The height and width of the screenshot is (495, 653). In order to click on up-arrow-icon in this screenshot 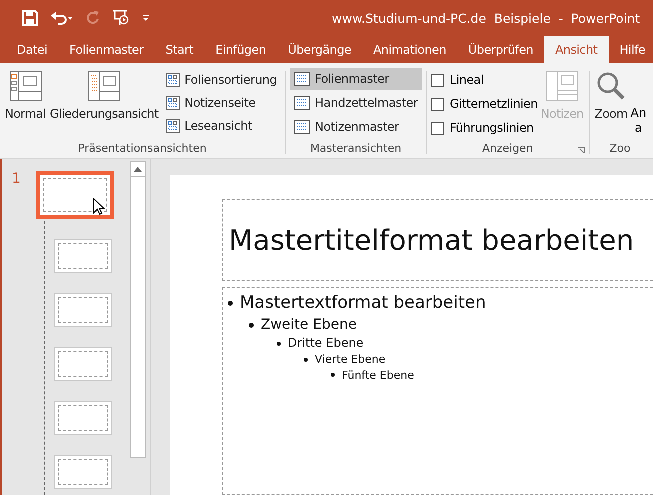, I will do `click(138, 169)`.